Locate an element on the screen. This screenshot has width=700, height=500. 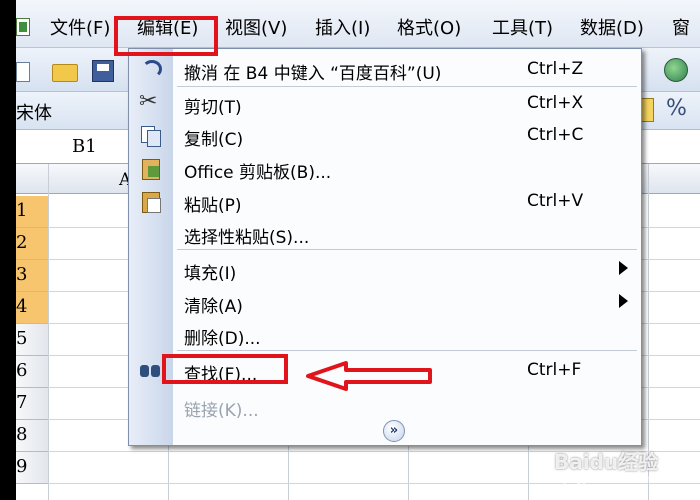
baidu-watermark-url: jingyan.baidu.com is located at coordinates (610, 479).